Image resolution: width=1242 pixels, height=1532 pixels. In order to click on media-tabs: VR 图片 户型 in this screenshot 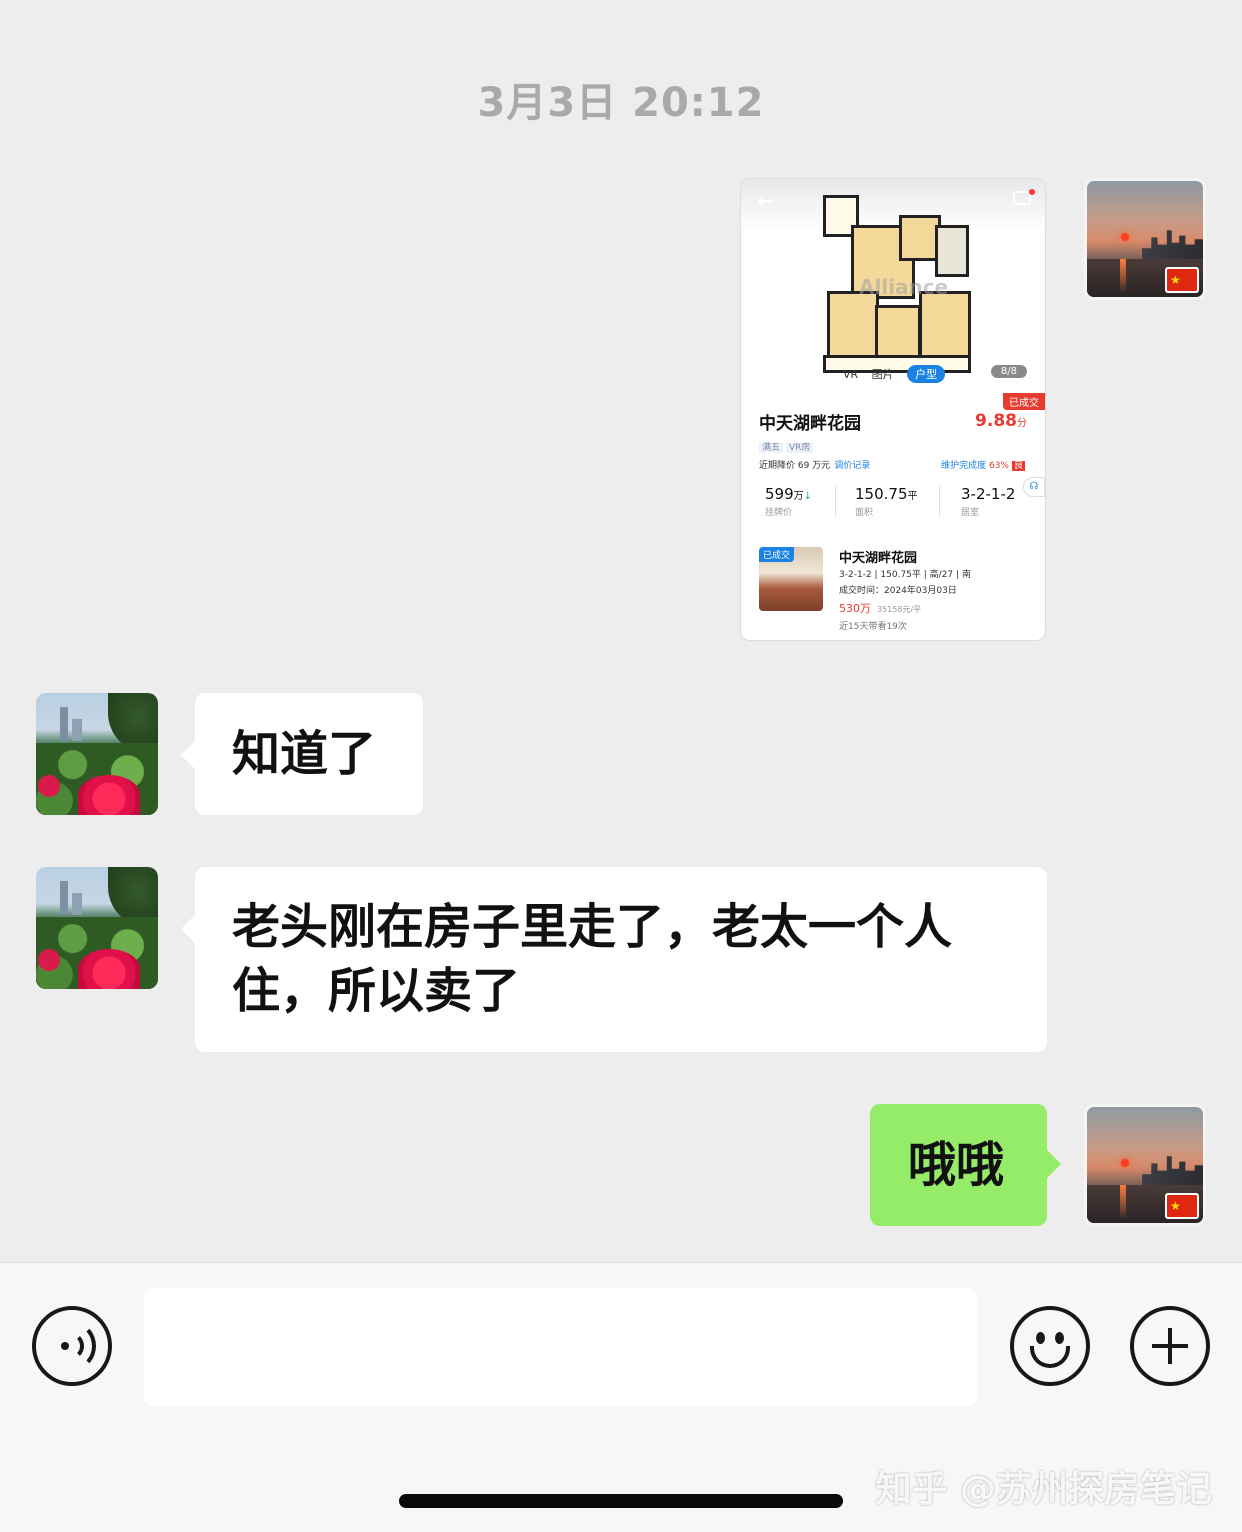, I will do `click(899, 374)`.